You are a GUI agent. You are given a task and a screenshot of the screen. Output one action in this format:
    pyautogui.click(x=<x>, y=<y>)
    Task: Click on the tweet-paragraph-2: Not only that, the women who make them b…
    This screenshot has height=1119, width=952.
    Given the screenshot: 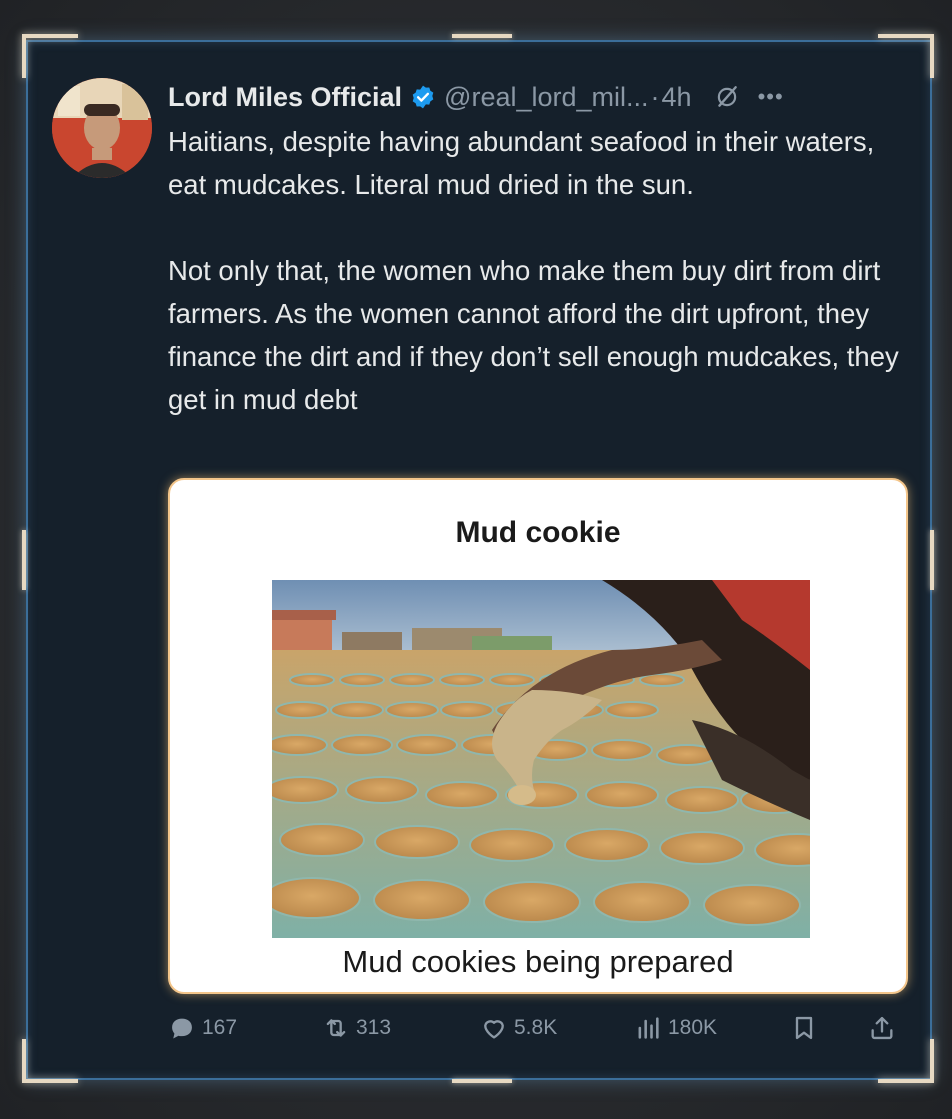 What is the action you would take?
    pyautogui.click(x=533, y=335)
    